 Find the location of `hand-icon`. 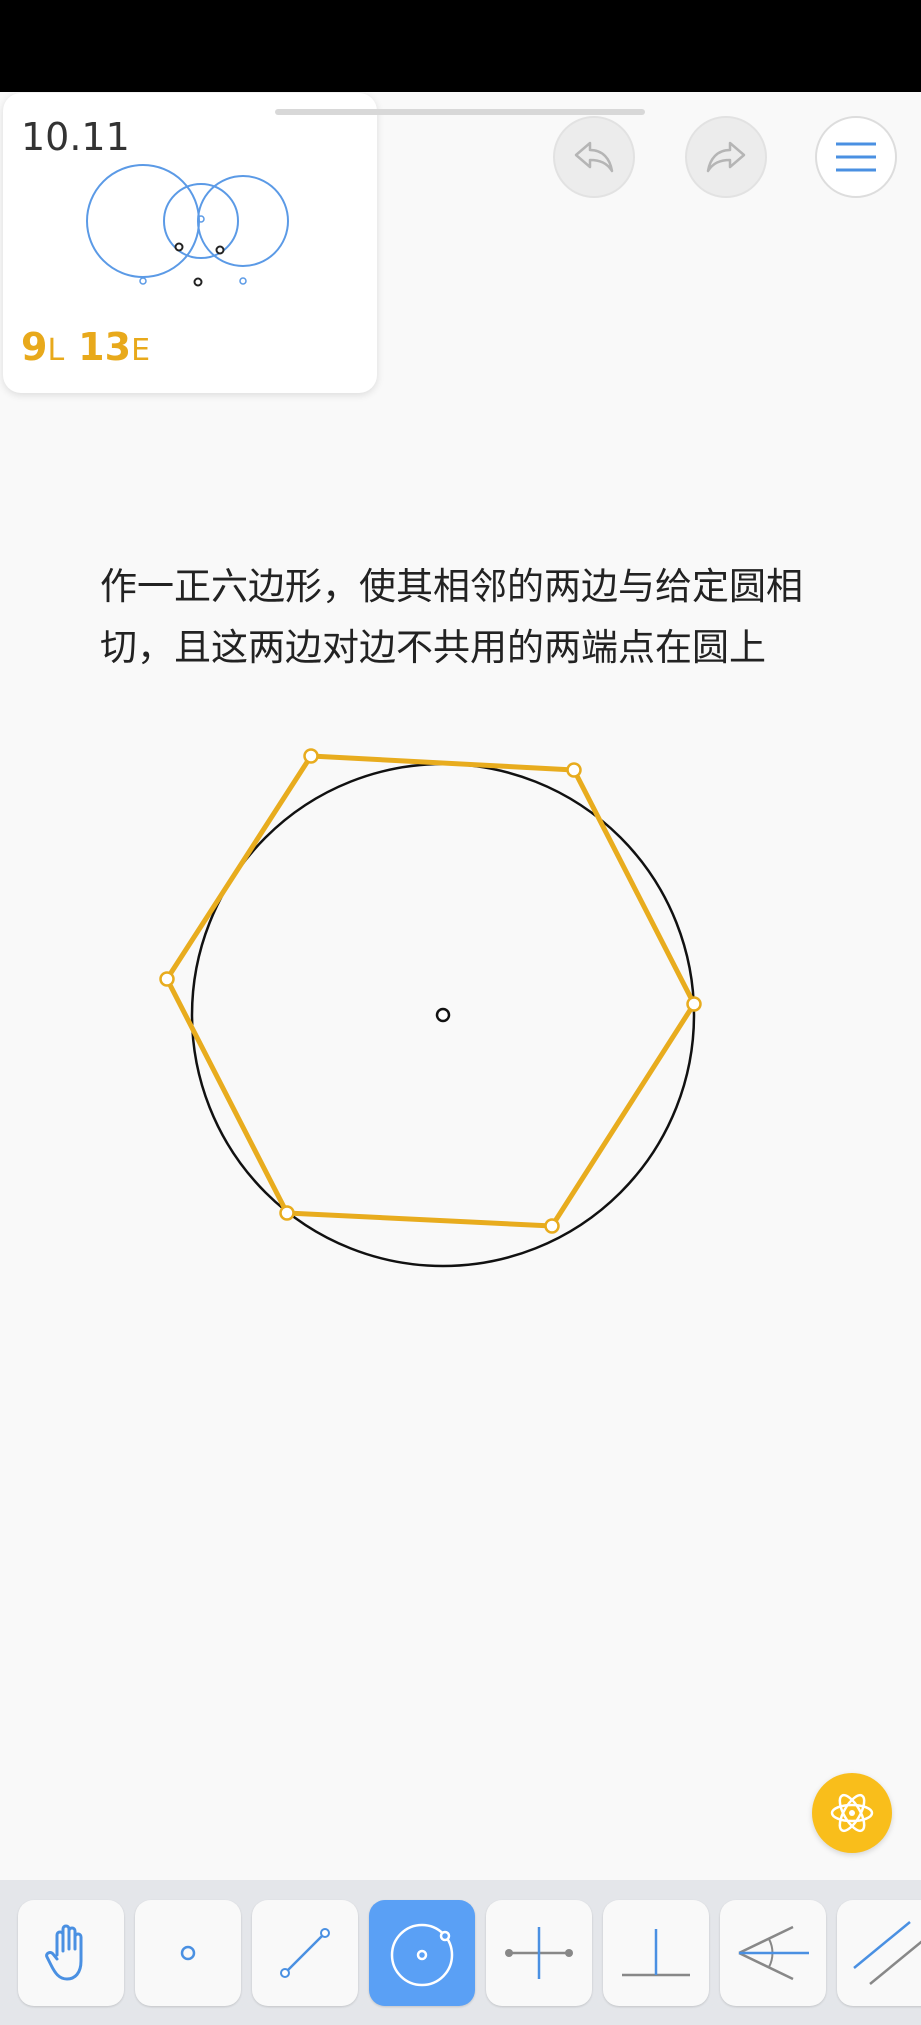

hand-icon is located at coordinates (64, 1952).